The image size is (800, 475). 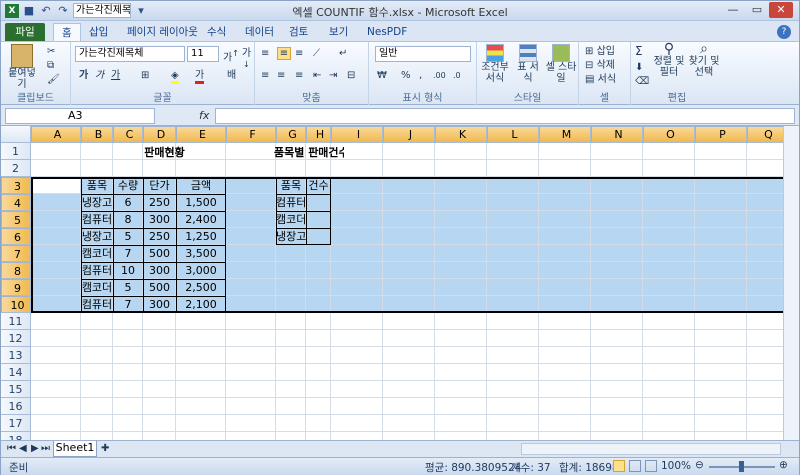 What do you see at coordinates (53, 79) in the screenshot?
I see `format-painter-icon: 🖌` at bounding box center [53, 79].